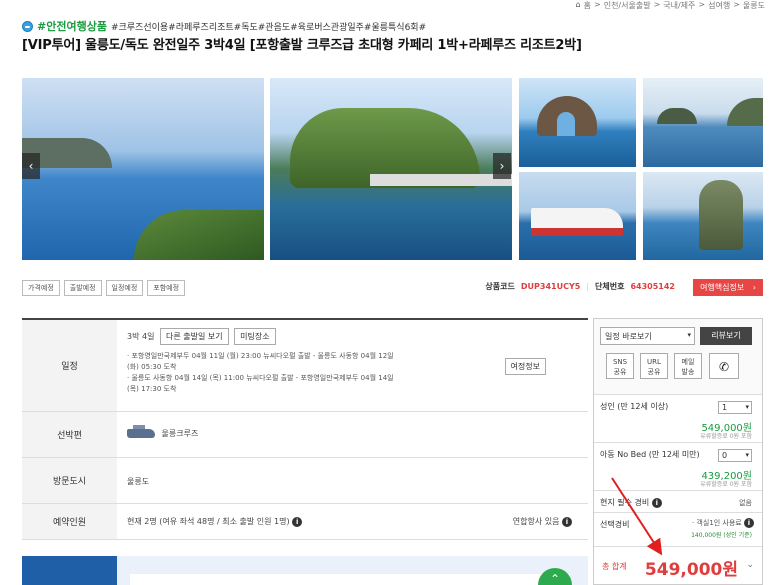 The width and height of the screenshot is (773, 585). I want to click on total-row: 총 합계 549,000원 ⌄, so click(678, 566).